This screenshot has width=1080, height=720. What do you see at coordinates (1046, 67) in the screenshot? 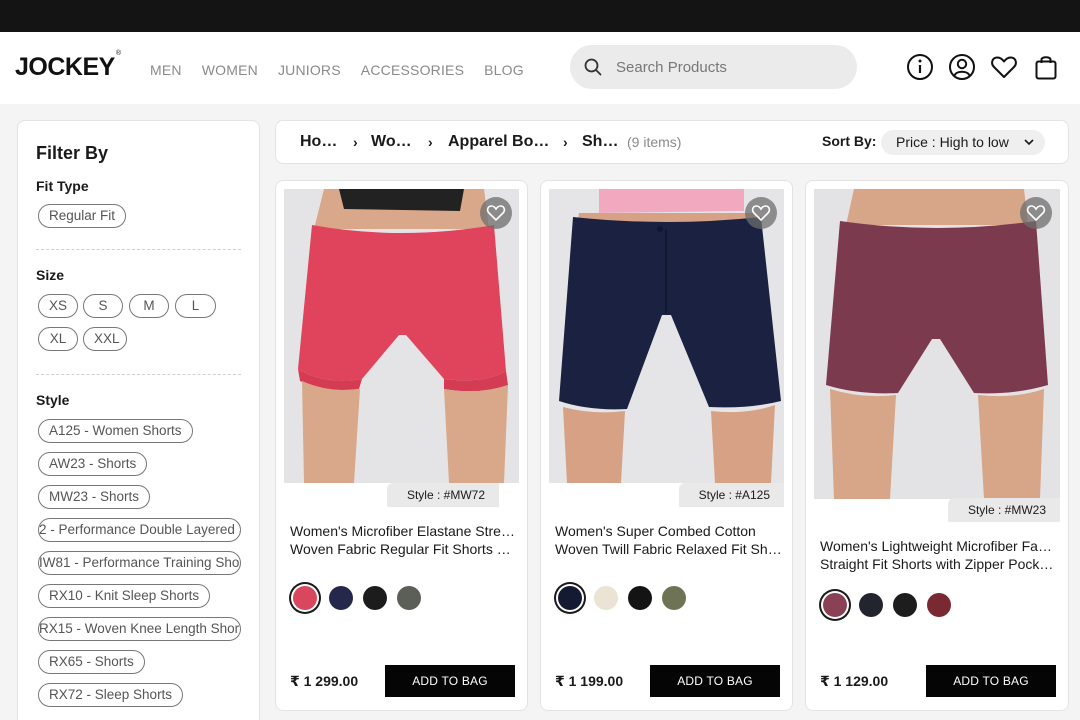
I see `shopping-bag-icon` at bounding box center [1046, 67].